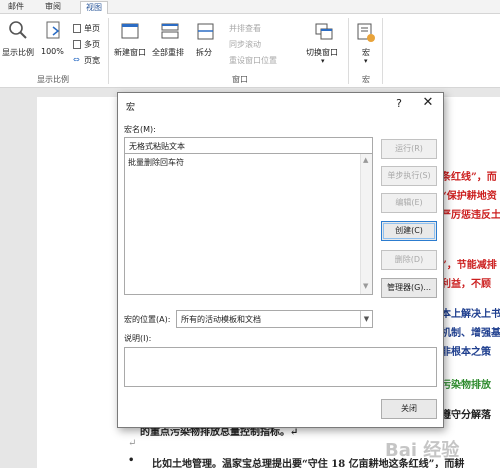 Image resolution: width=500 pixels, height=468 pixels. I want to click on doc-line: 非根本之策, so click(466, 352).